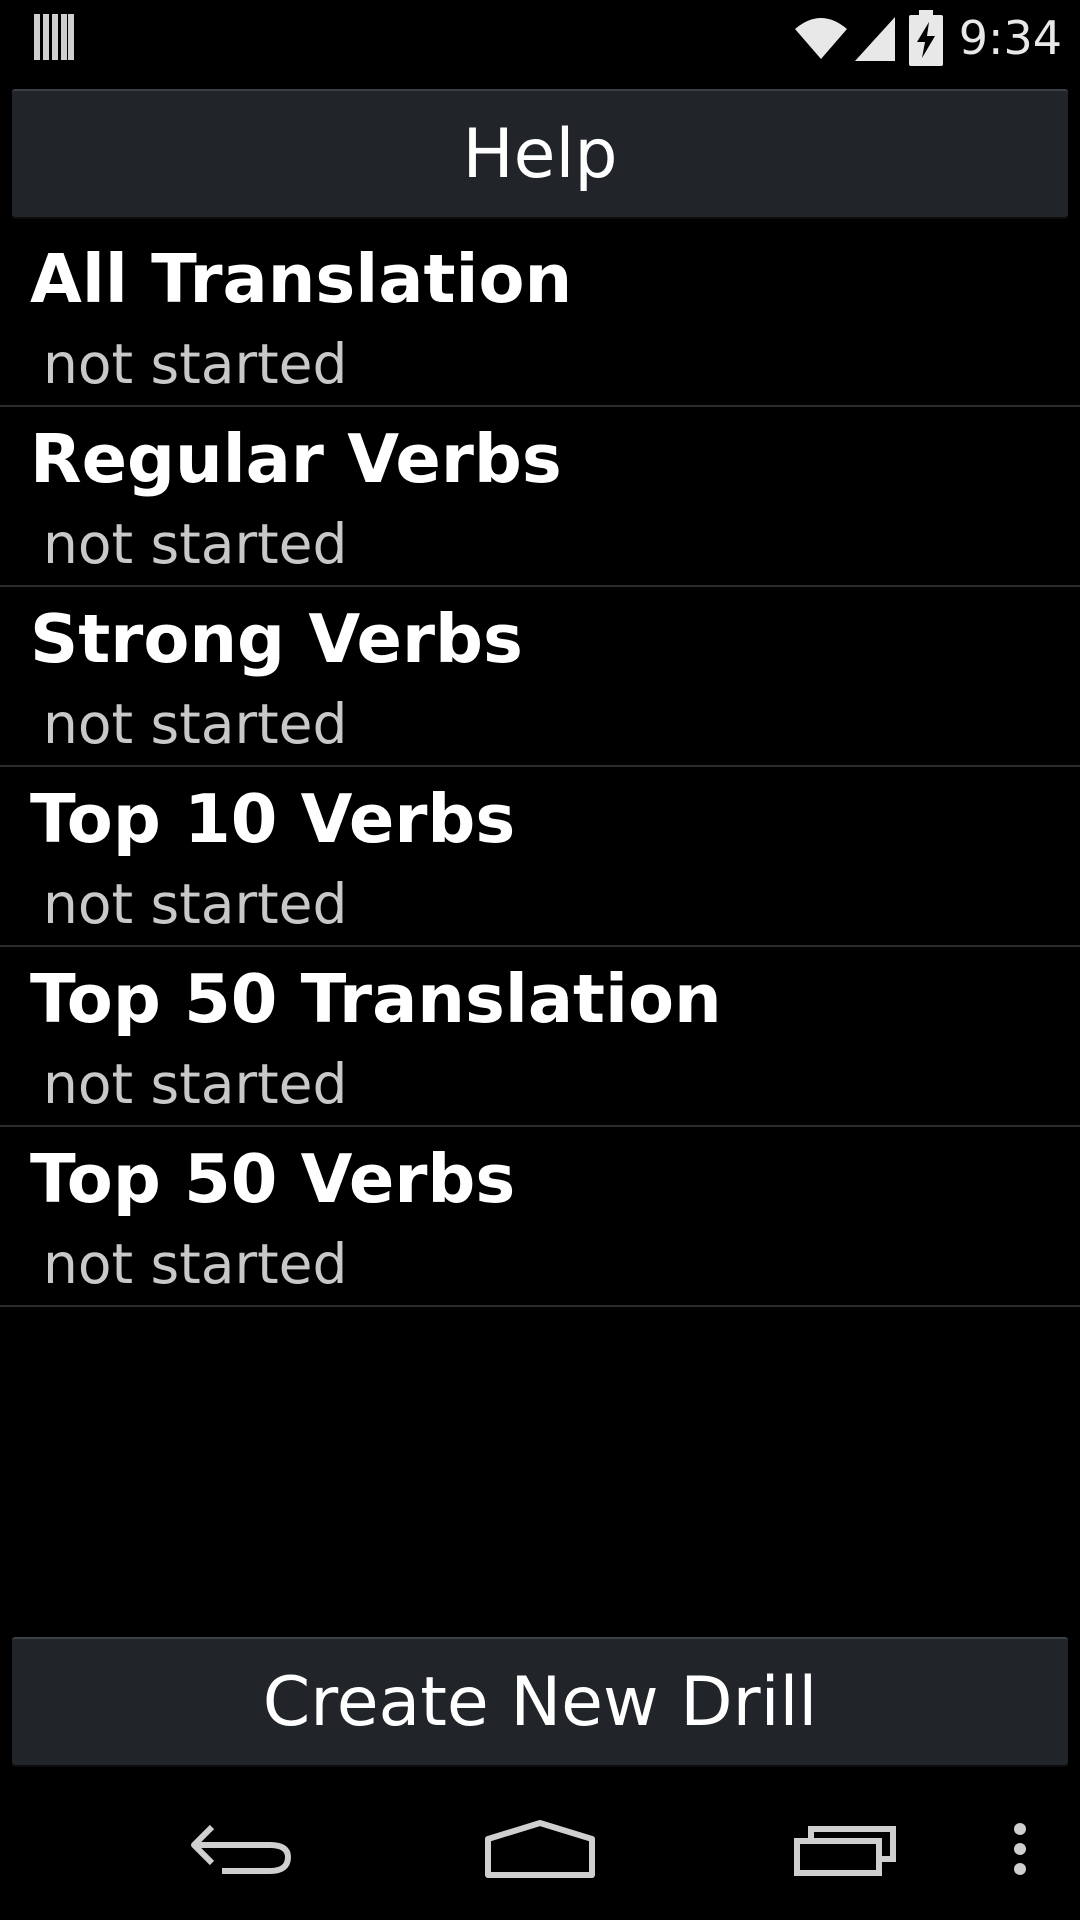  What do you see at coordinates (273, 1179) in the screenshot?
I see `drill-title: Top 50 Verbs` at bounding box center [273, 1179].